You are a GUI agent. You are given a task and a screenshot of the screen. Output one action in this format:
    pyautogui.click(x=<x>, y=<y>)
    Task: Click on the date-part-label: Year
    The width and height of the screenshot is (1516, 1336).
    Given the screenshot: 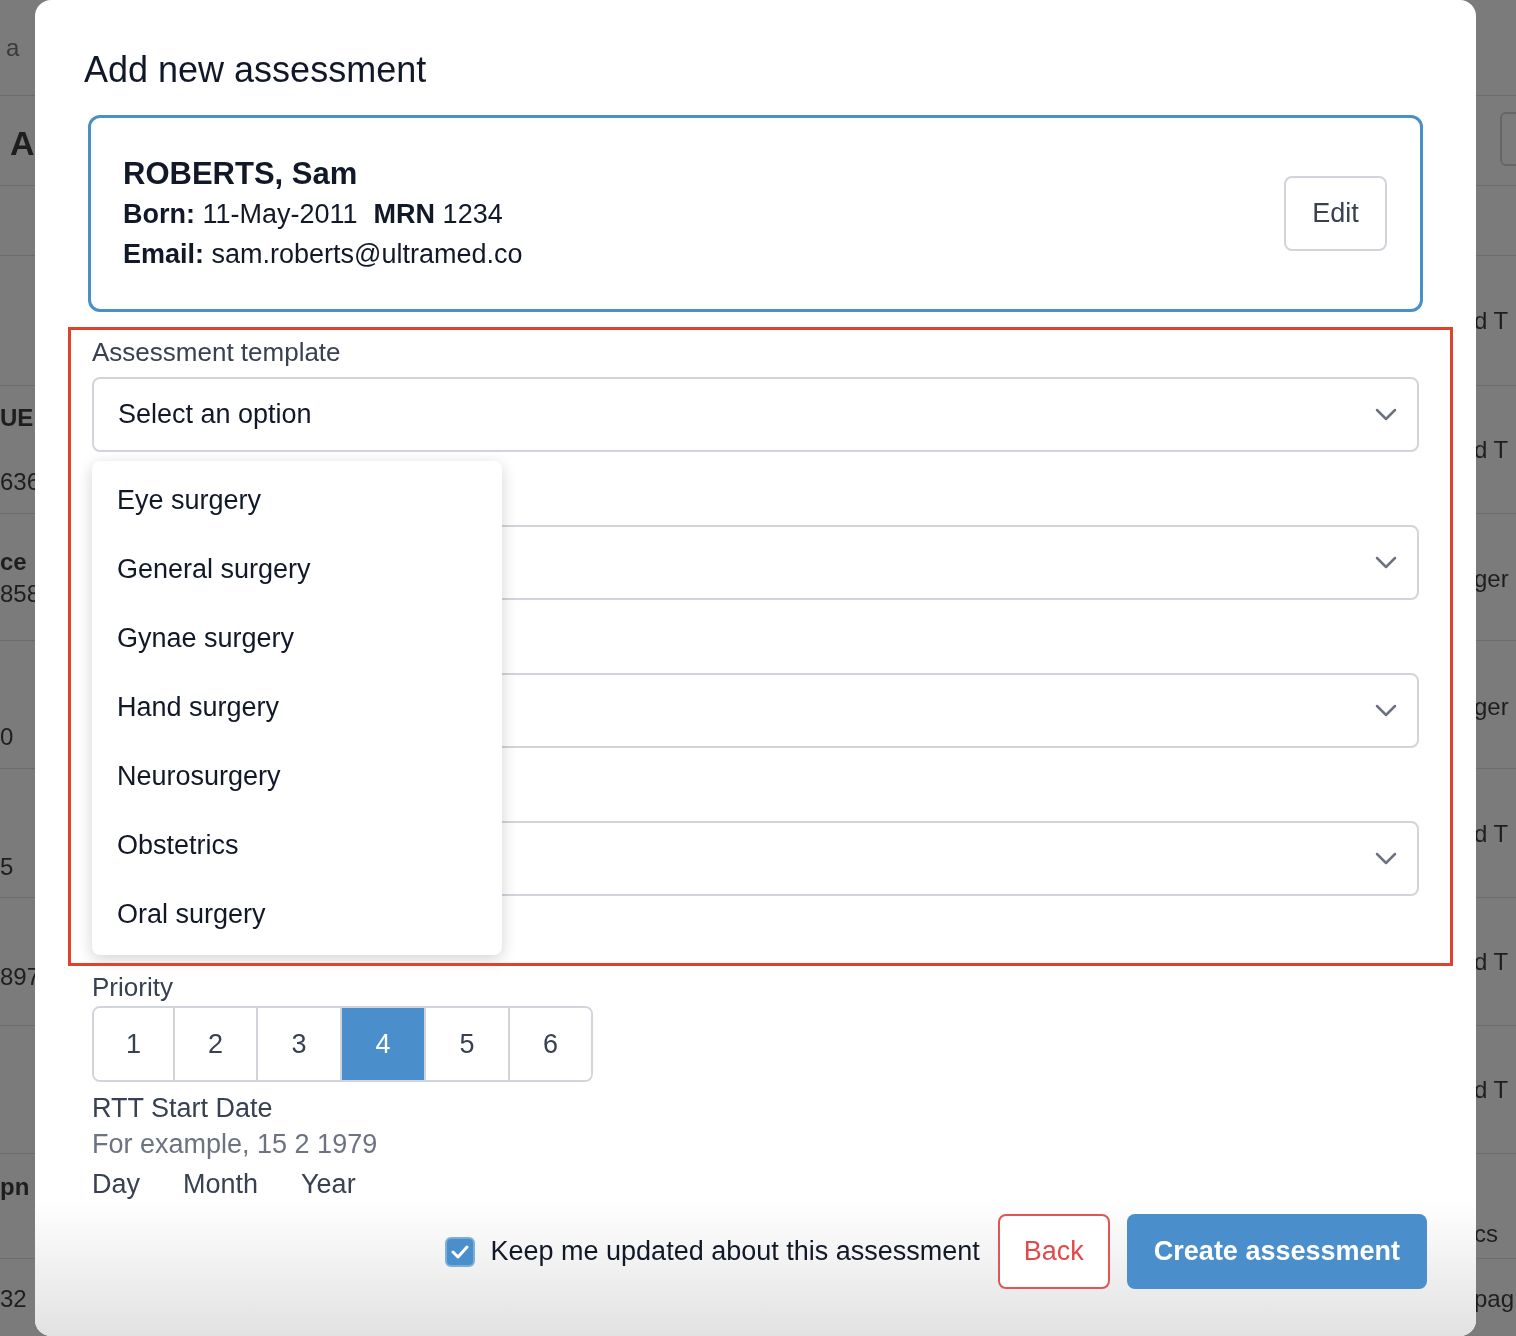 What is the action you would take?
    pyautogui.click(x=328, y=1184)
    